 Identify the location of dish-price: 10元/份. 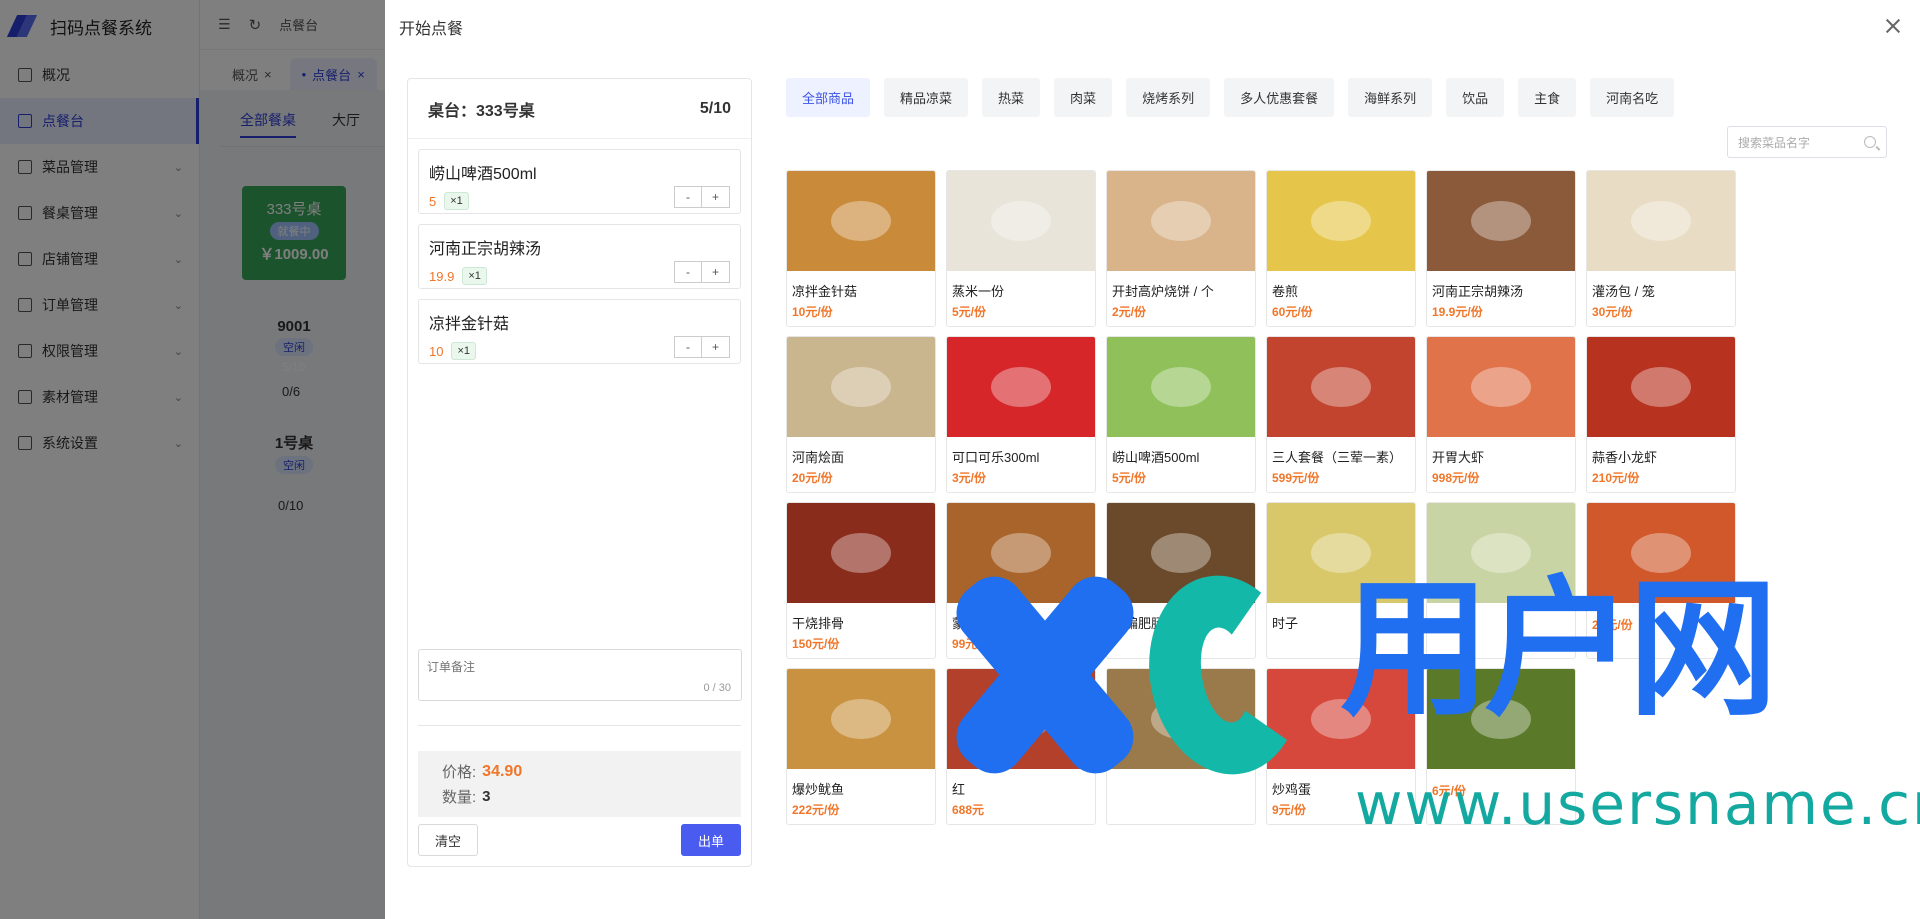
(812, 312).